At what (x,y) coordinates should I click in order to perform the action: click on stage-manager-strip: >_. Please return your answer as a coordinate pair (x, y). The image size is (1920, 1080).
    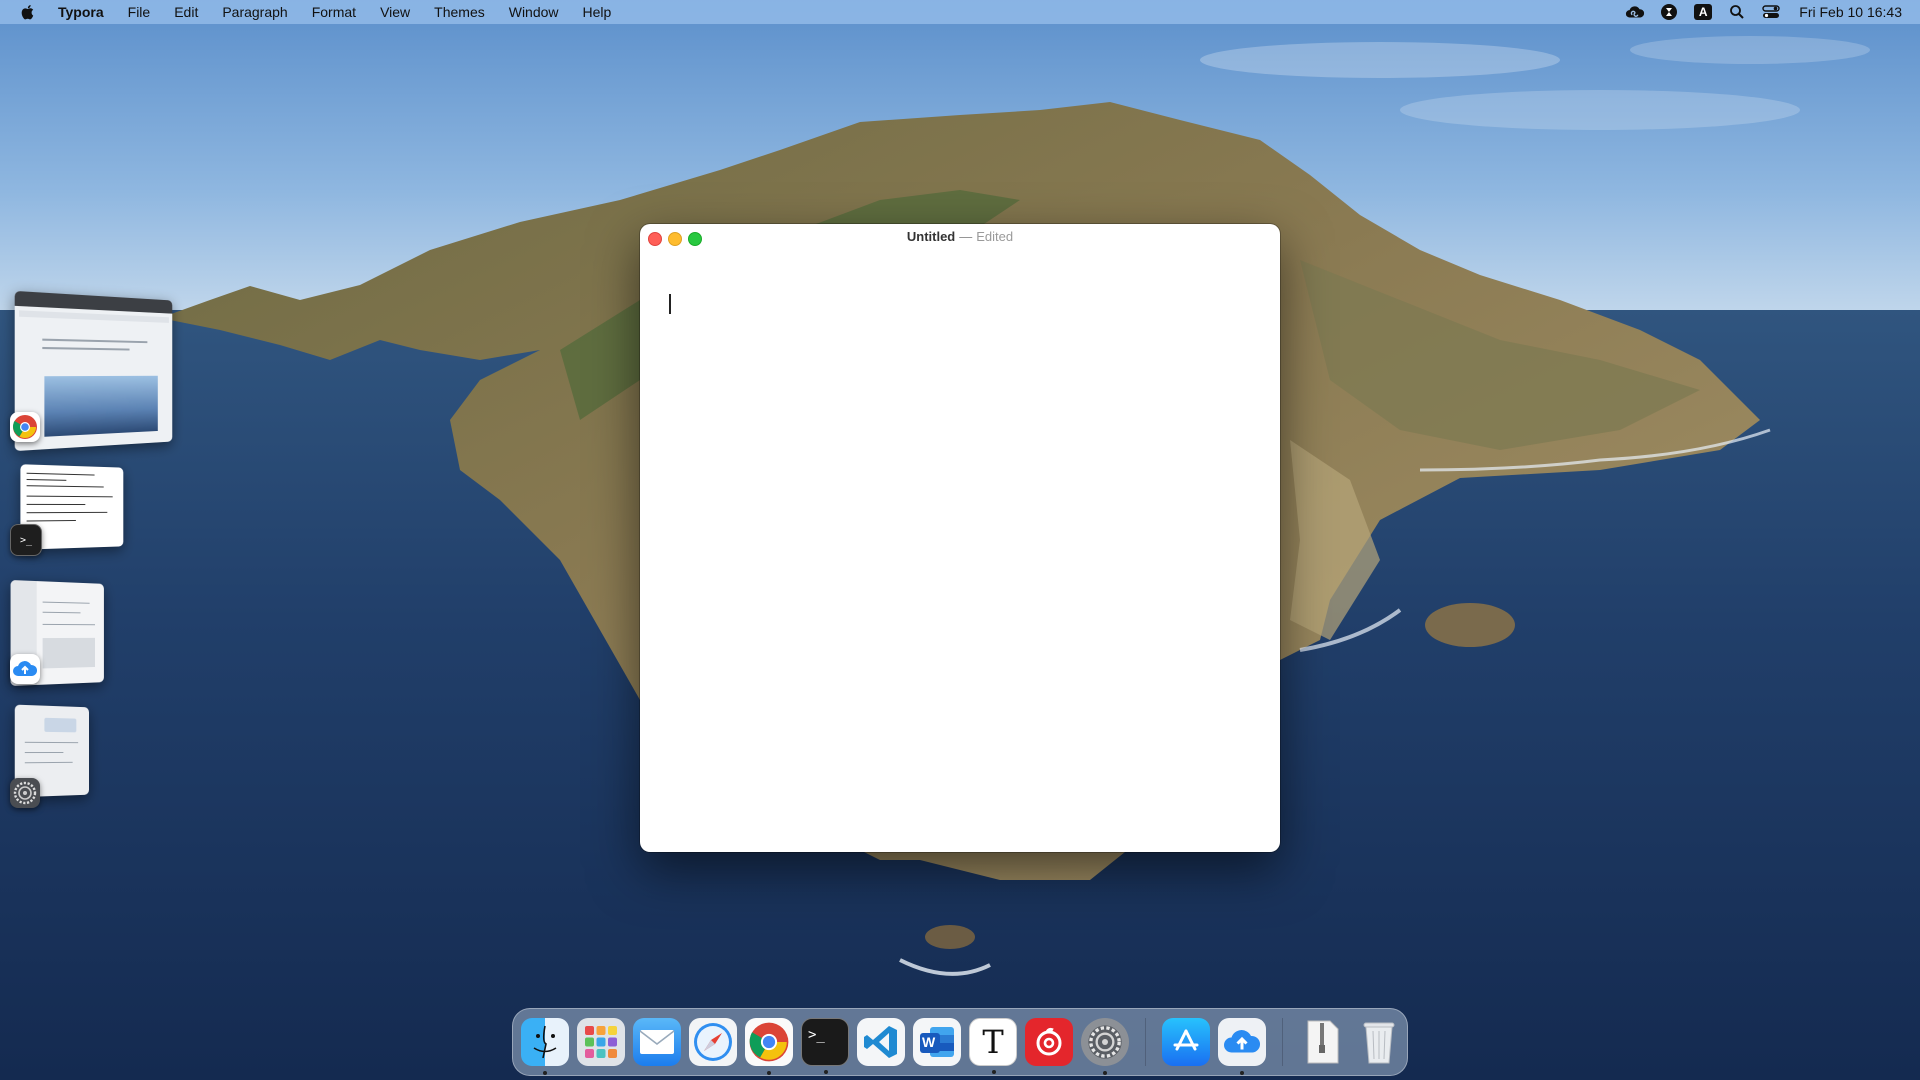
    Looking at the image, I should click on (95, 560).